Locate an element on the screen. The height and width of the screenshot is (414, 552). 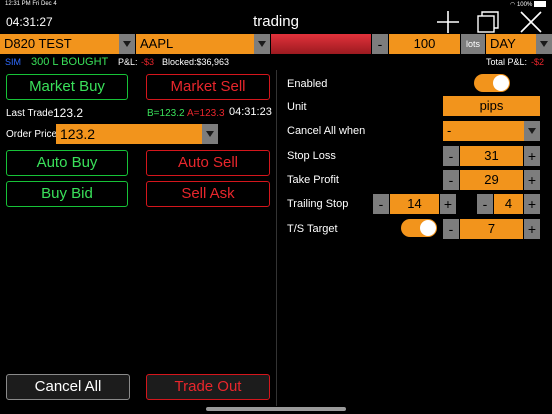
price-change-bar is located at coordinates (321, 44).